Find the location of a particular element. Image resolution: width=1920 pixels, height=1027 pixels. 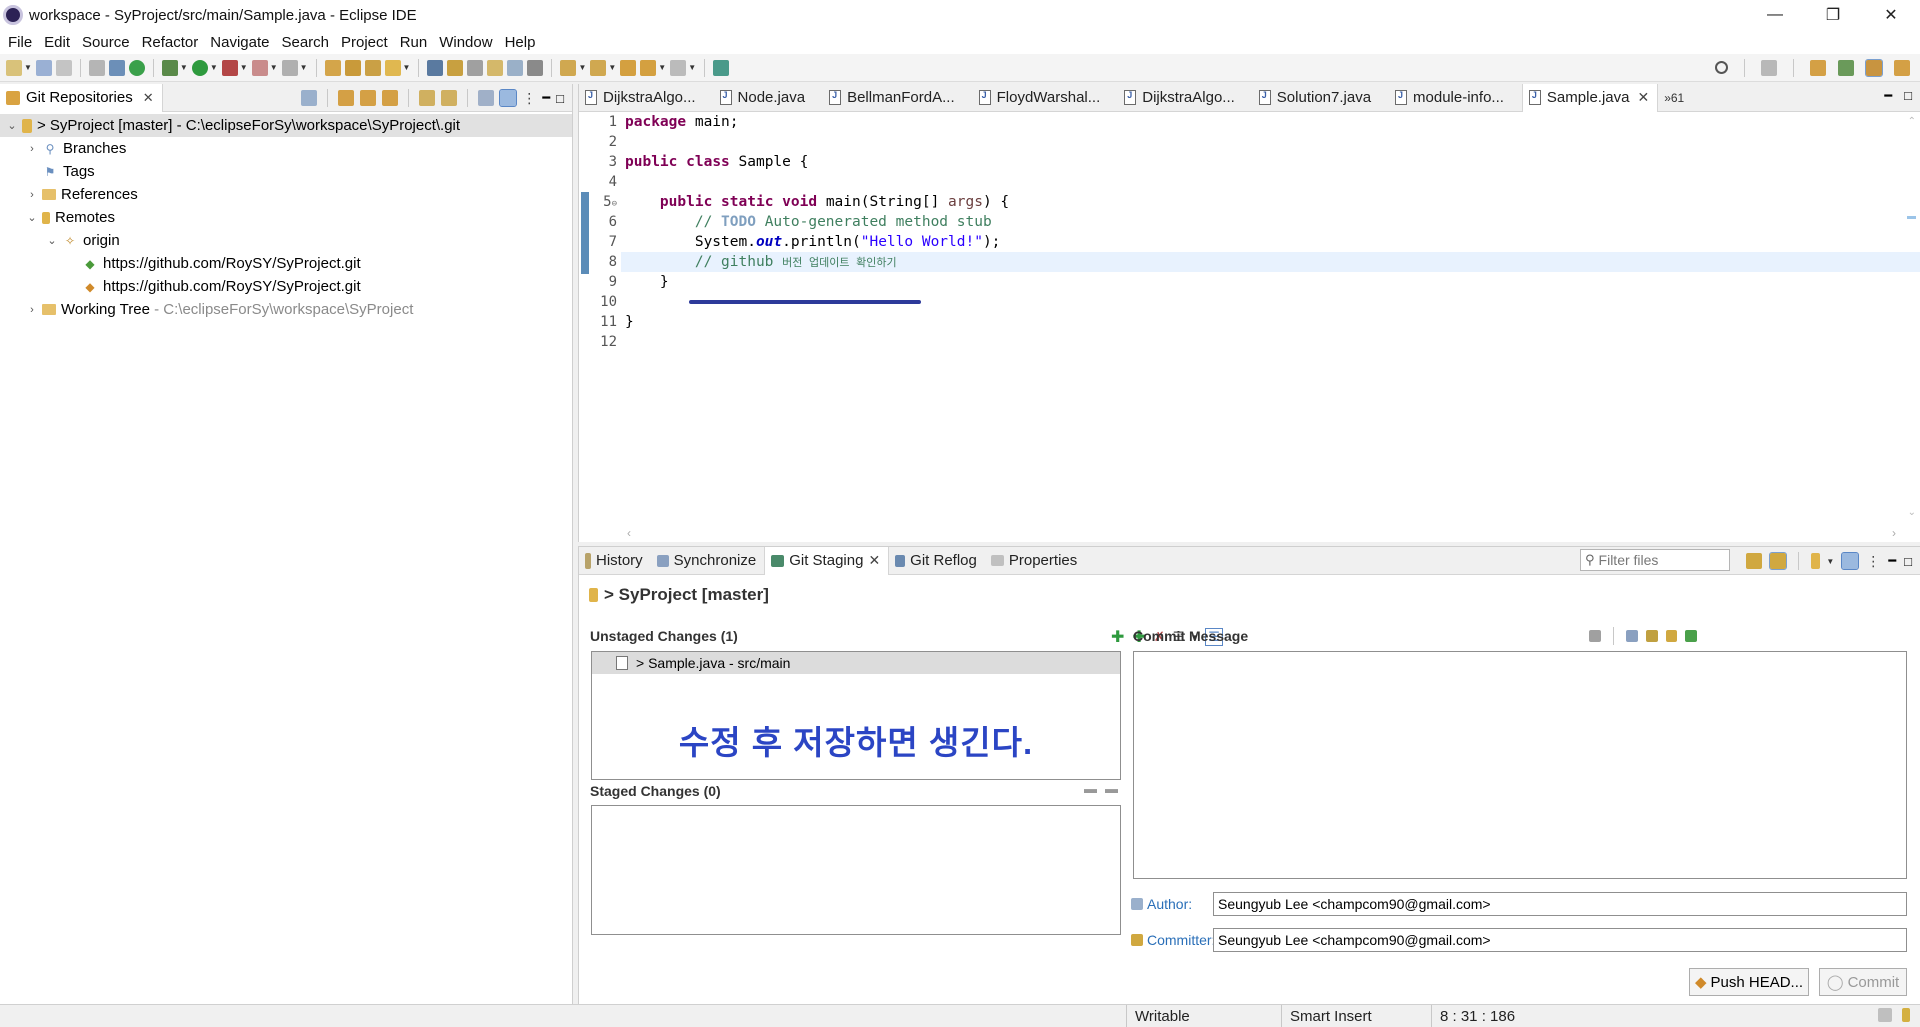

unstage-selected-icon: ▬ is located at coordinates (1090, 788).